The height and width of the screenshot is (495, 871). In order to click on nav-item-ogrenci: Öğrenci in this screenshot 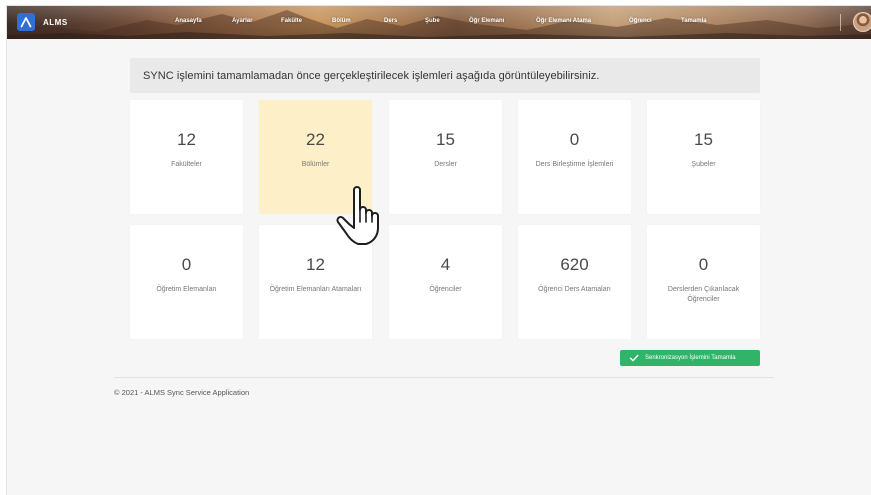, I will do `click(640, 21)`.